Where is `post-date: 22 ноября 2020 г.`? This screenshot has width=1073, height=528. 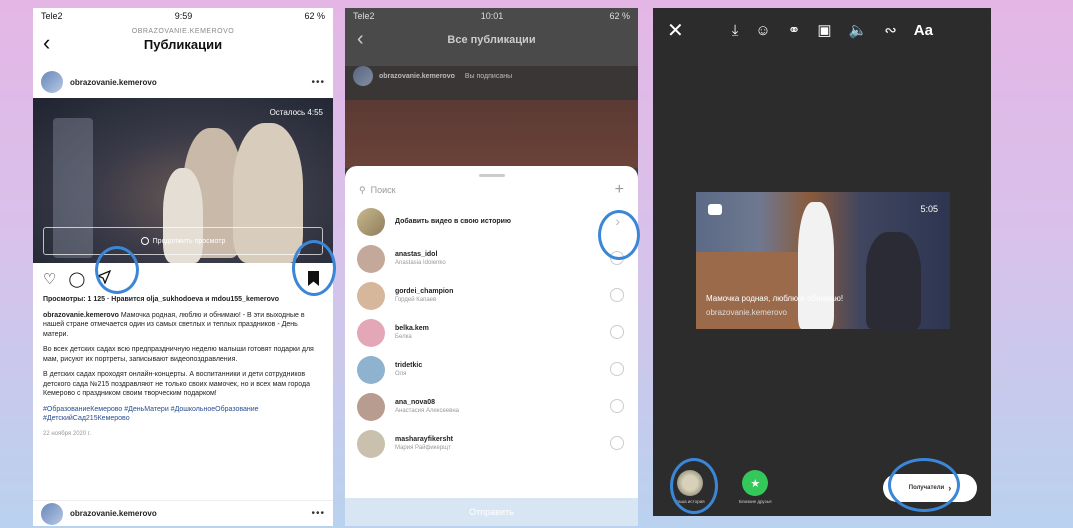
post-date: 22 ноября 2020 г. is located at coordinates (67, 433).